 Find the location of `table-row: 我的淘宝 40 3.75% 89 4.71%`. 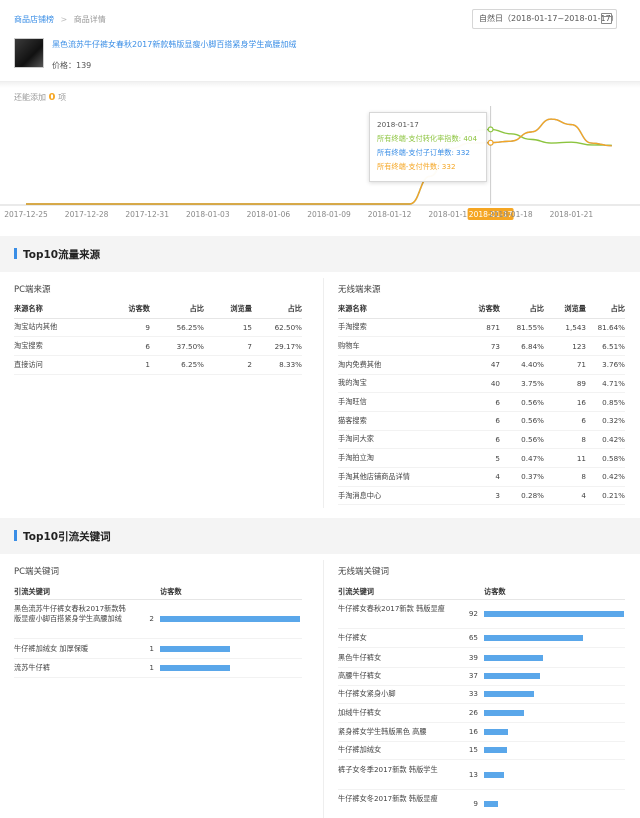

table-row: 我的淘宝 40 3.75% 89 4.71% is located at coordinates (481, 384).